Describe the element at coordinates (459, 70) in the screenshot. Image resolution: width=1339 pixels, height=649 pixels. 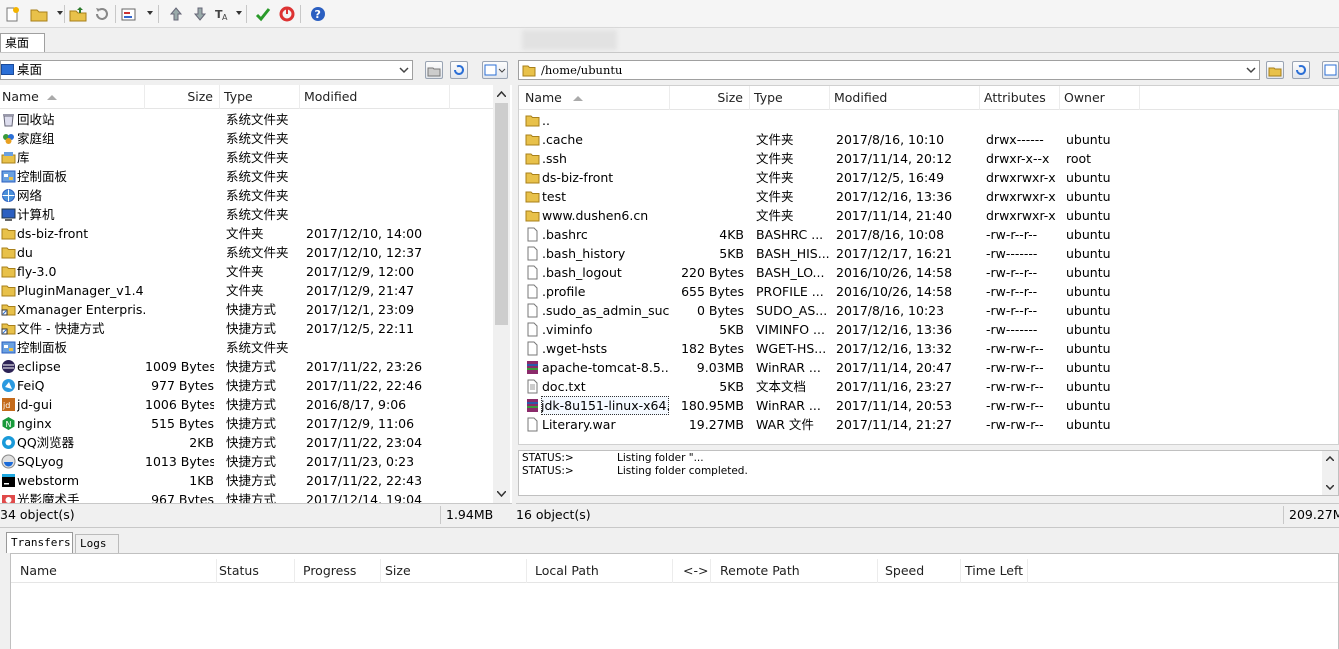
I see `local-refresh-button` at that location.